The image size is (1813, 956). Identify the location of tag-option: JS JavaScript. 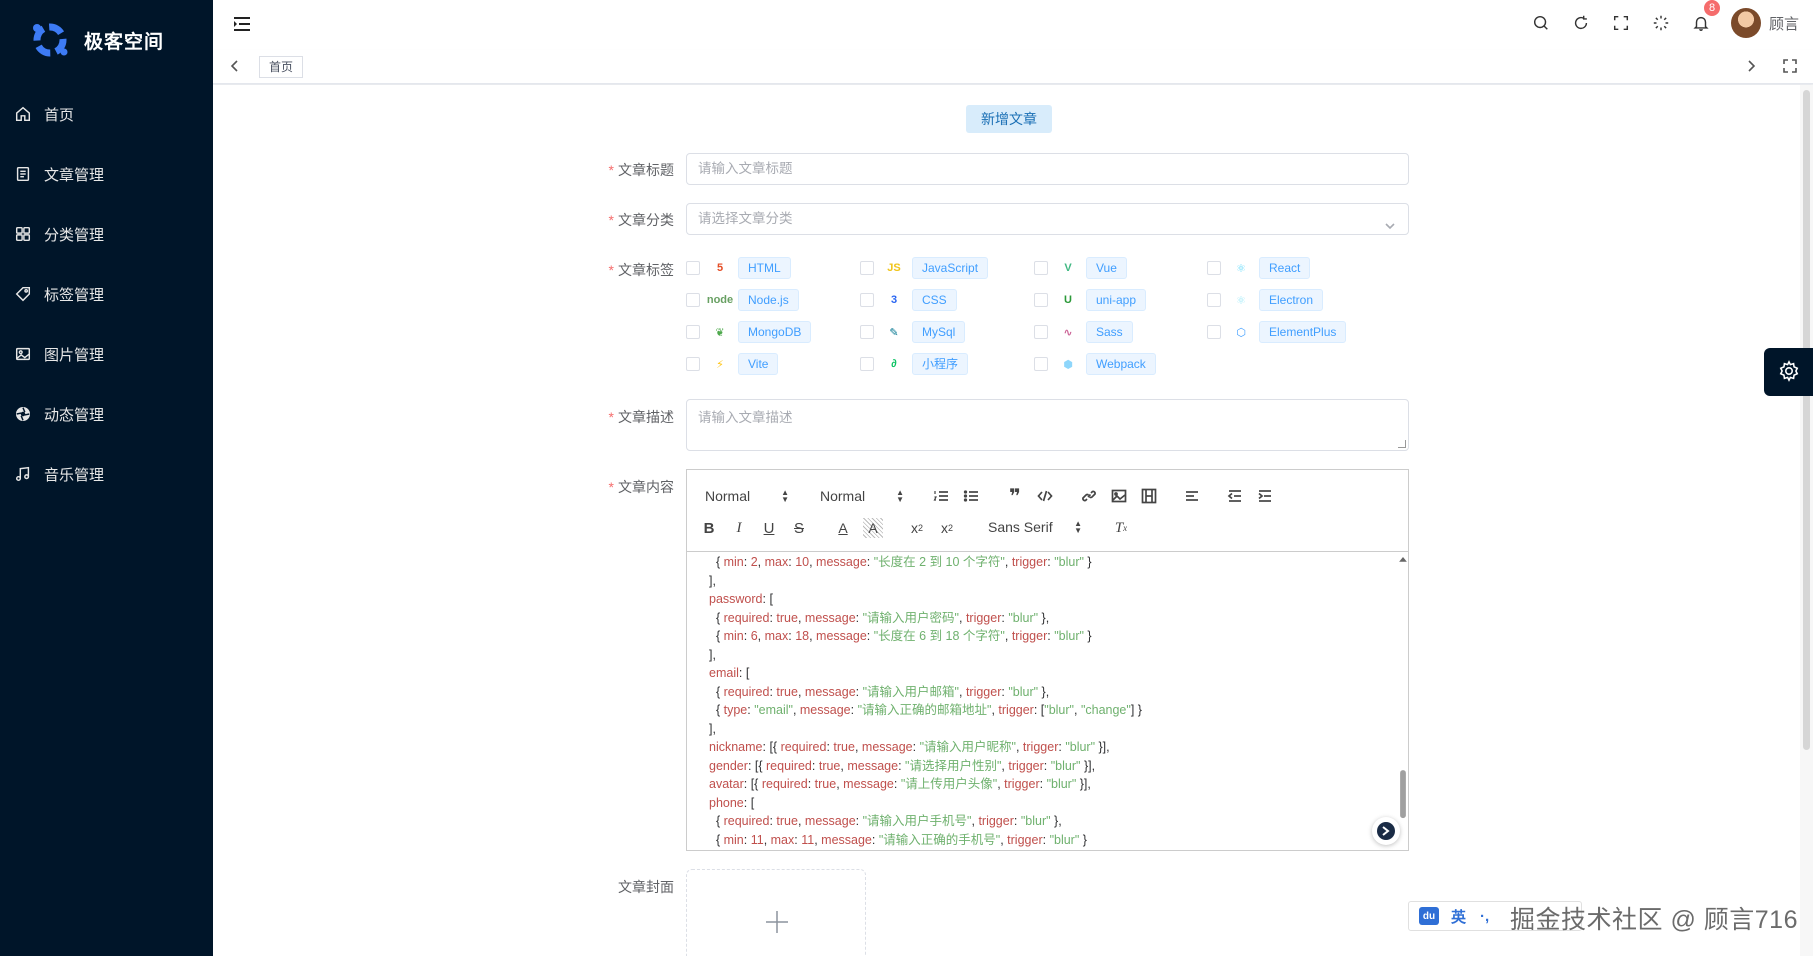
(924, 268).